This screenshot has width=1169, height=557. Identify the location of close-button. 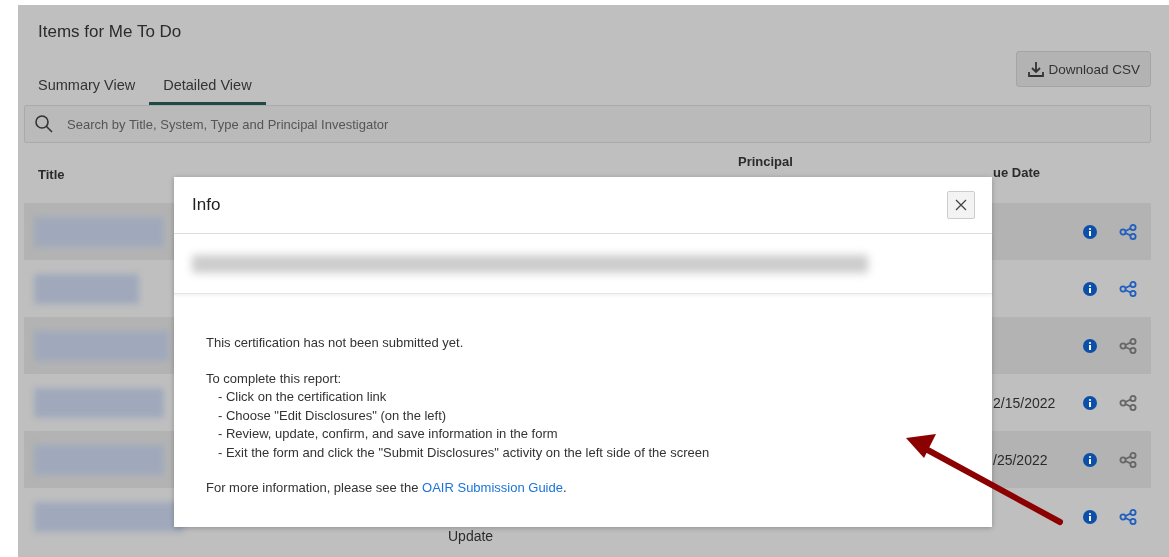
(961, 205).